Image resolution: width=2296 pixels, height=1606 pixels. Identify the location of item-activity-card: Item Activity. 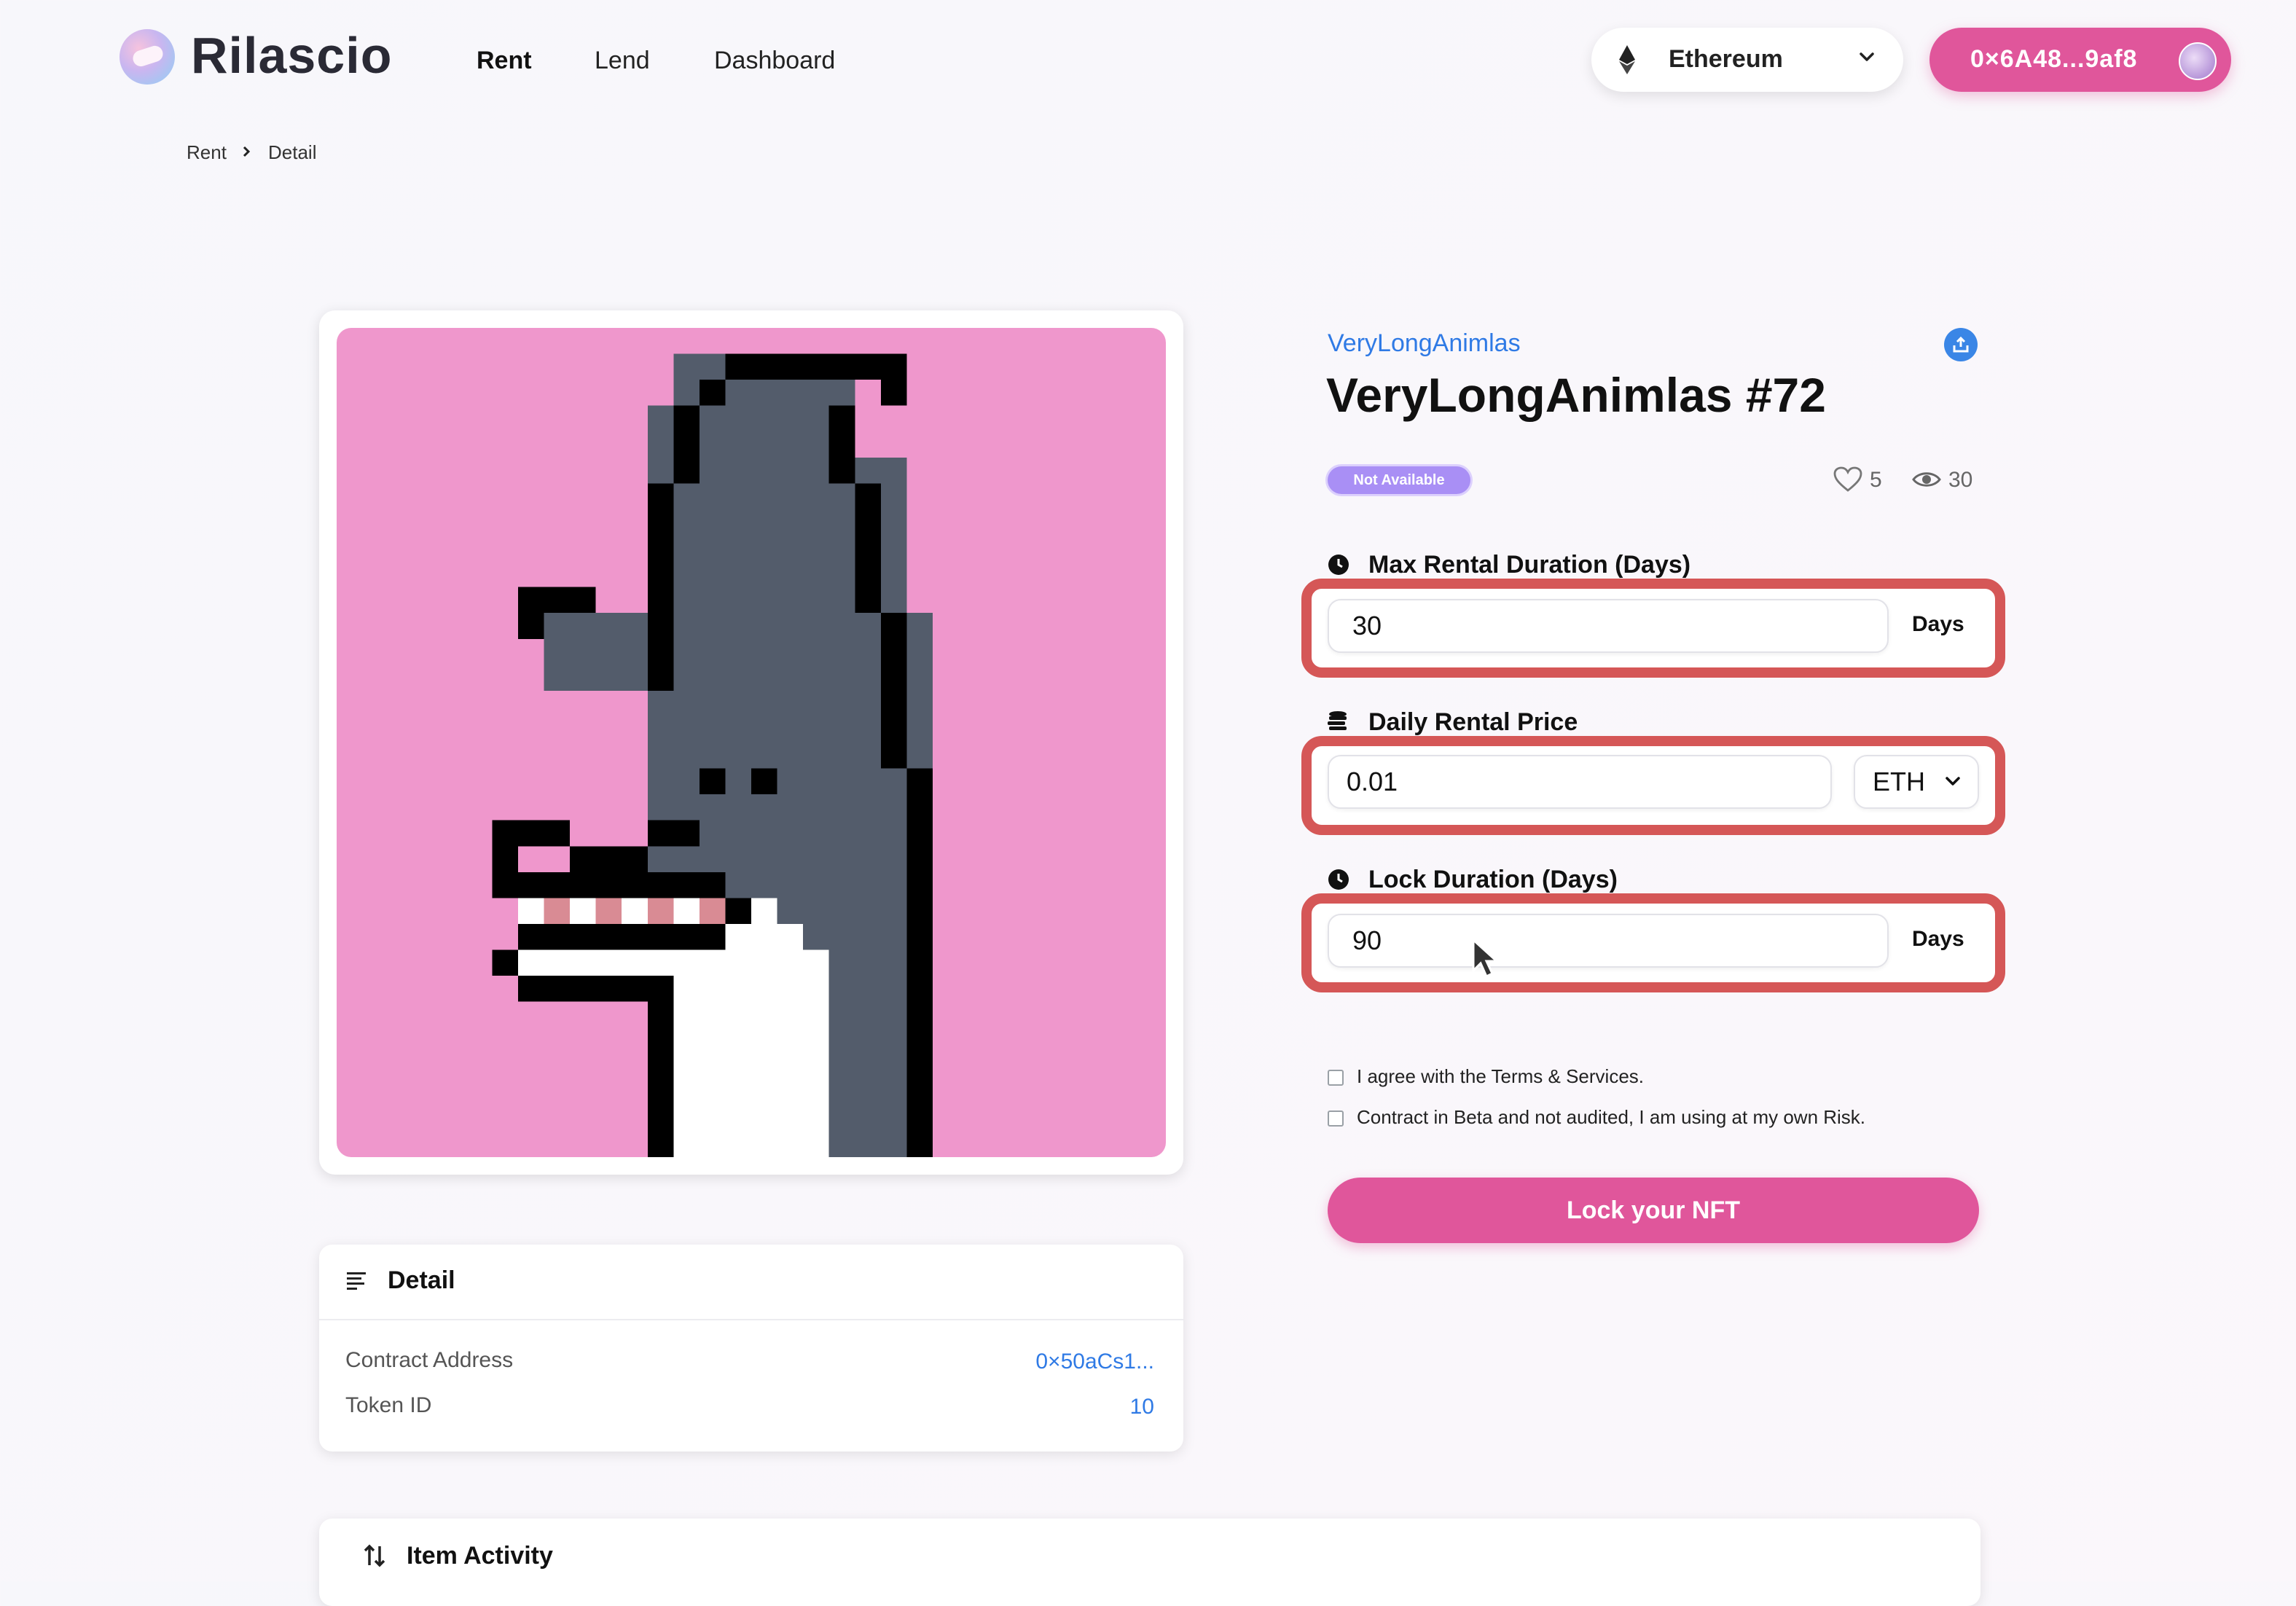
(1149, 1562).